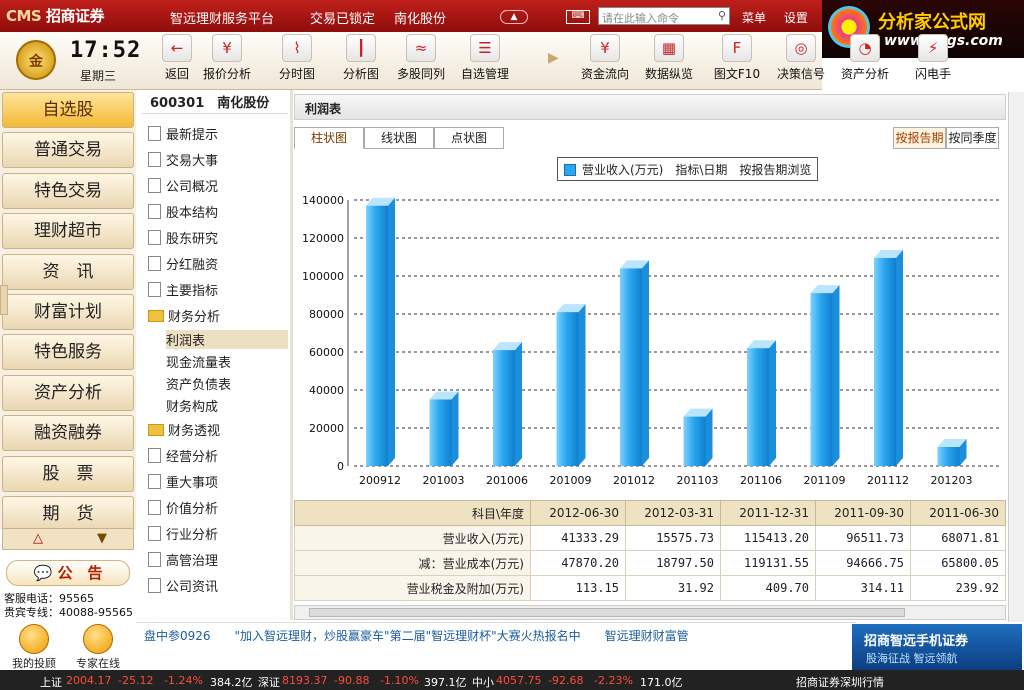 The image size is (1024, 690). I want to click on tree-label: 财务分析, so click(194, 317).